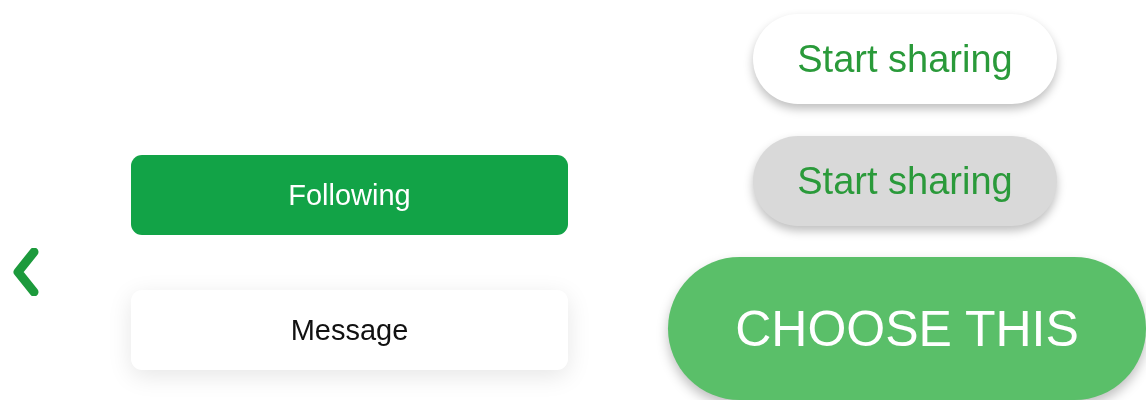  What do you see at coordinates (907, 328) in the screenshot?
I see `choose-button: CHOOSE THIS` at bounding box center [907, 328].